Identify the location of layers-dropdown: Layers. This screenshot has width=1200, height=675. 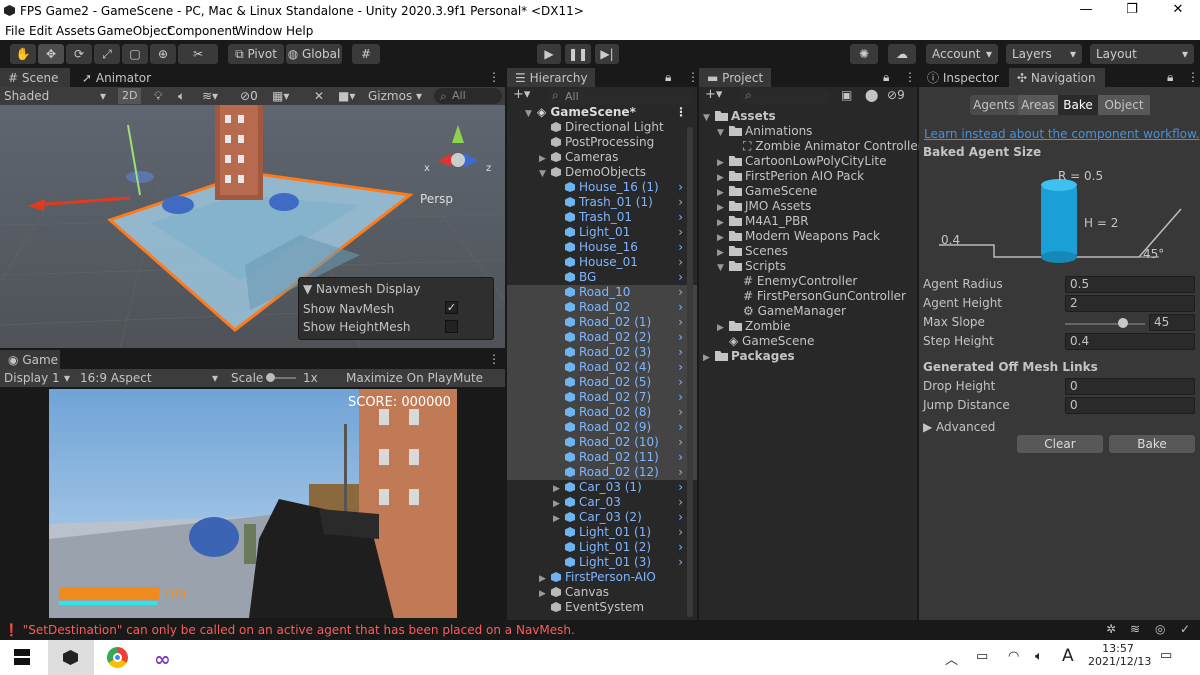
(1044, 54).